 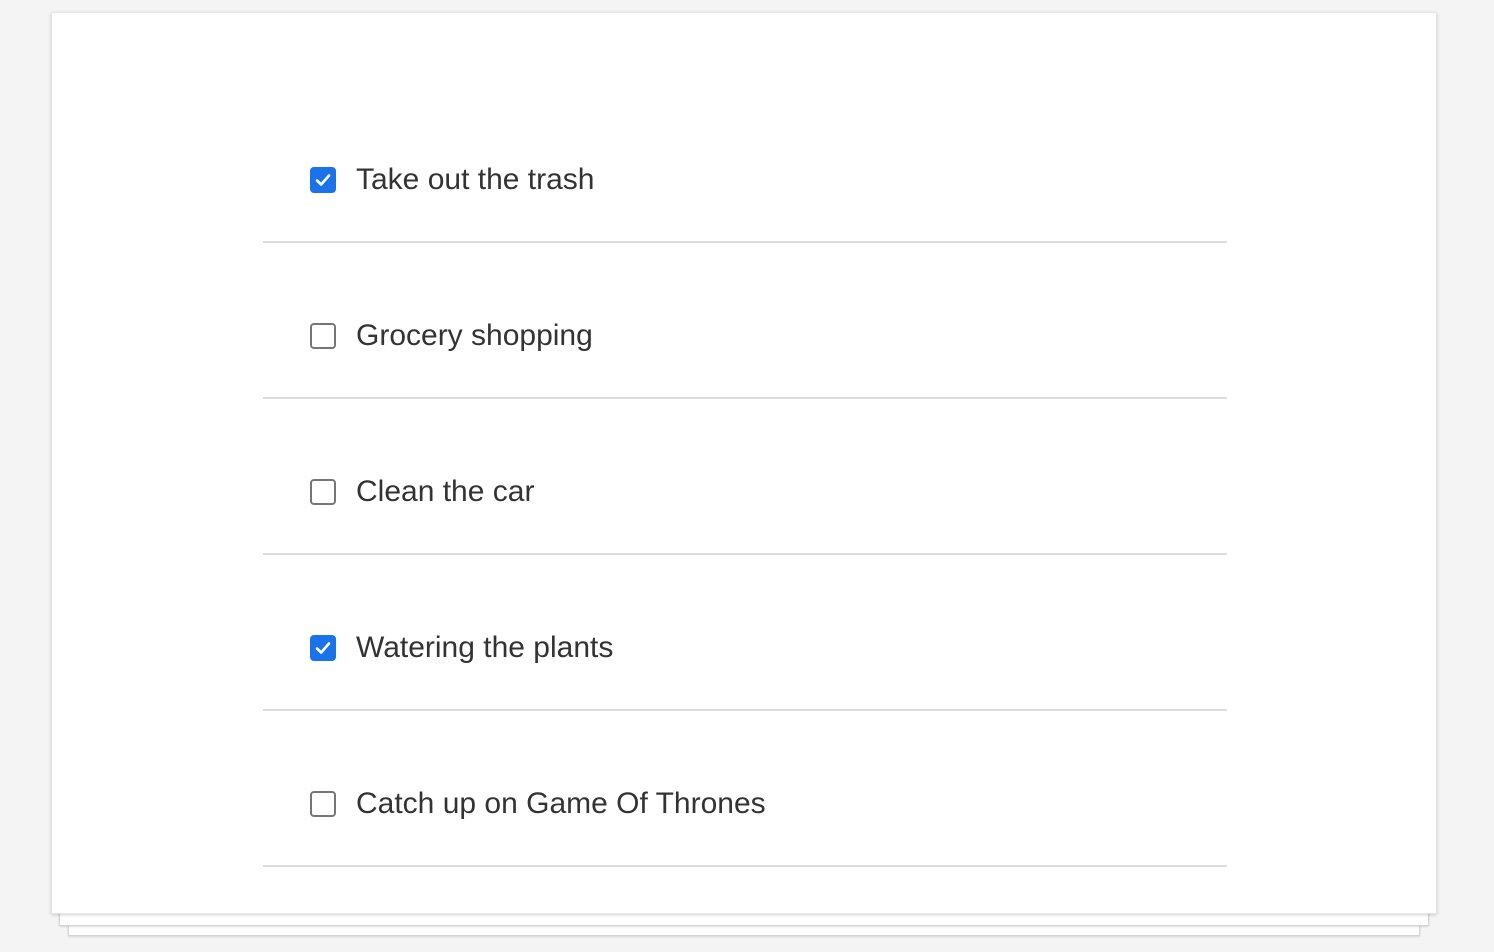 I want to click on todo-item-game-of-thrones: Catch up on Game Of Thrones, so click(x=745, y=789).